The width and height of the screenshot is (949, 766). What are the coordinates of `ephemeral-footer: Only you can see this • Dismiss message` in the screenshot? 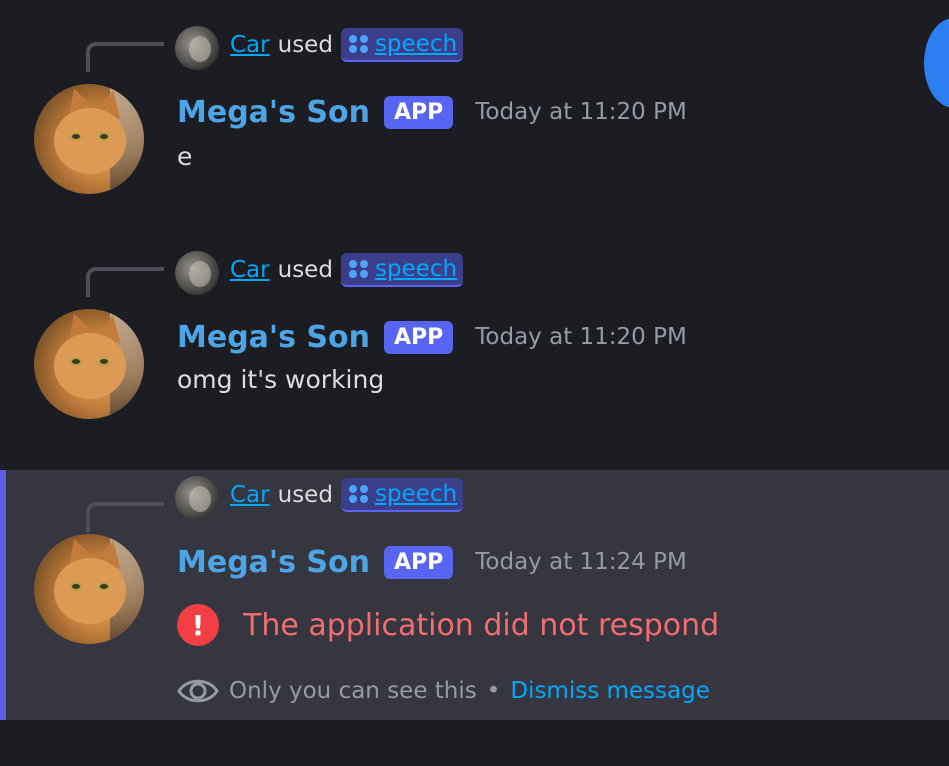 It's located at (443, 691).